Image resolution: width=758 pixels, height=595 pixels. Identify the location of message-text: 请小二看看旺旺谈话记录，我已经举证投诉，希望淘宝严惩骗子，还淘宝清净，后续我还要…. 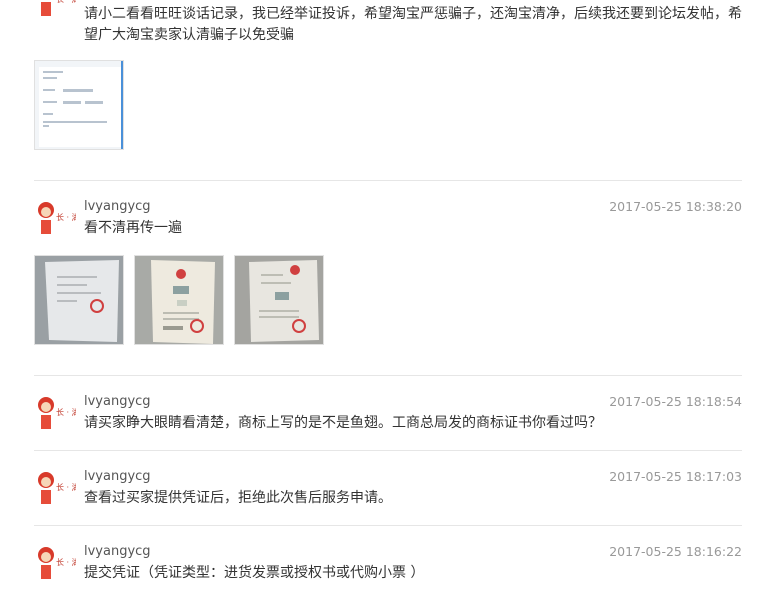
(413, 24).